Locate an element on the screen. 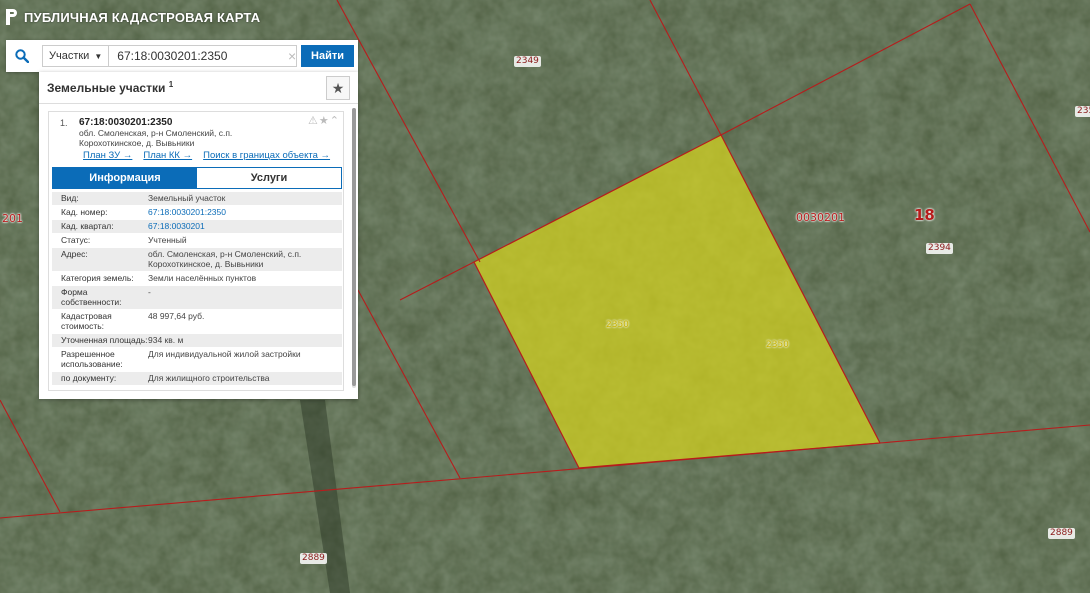  app-header: ПУБЛИЧНАЯ КАДАСТРОВАЯ КАРТА is located at coordinates (133, 17).